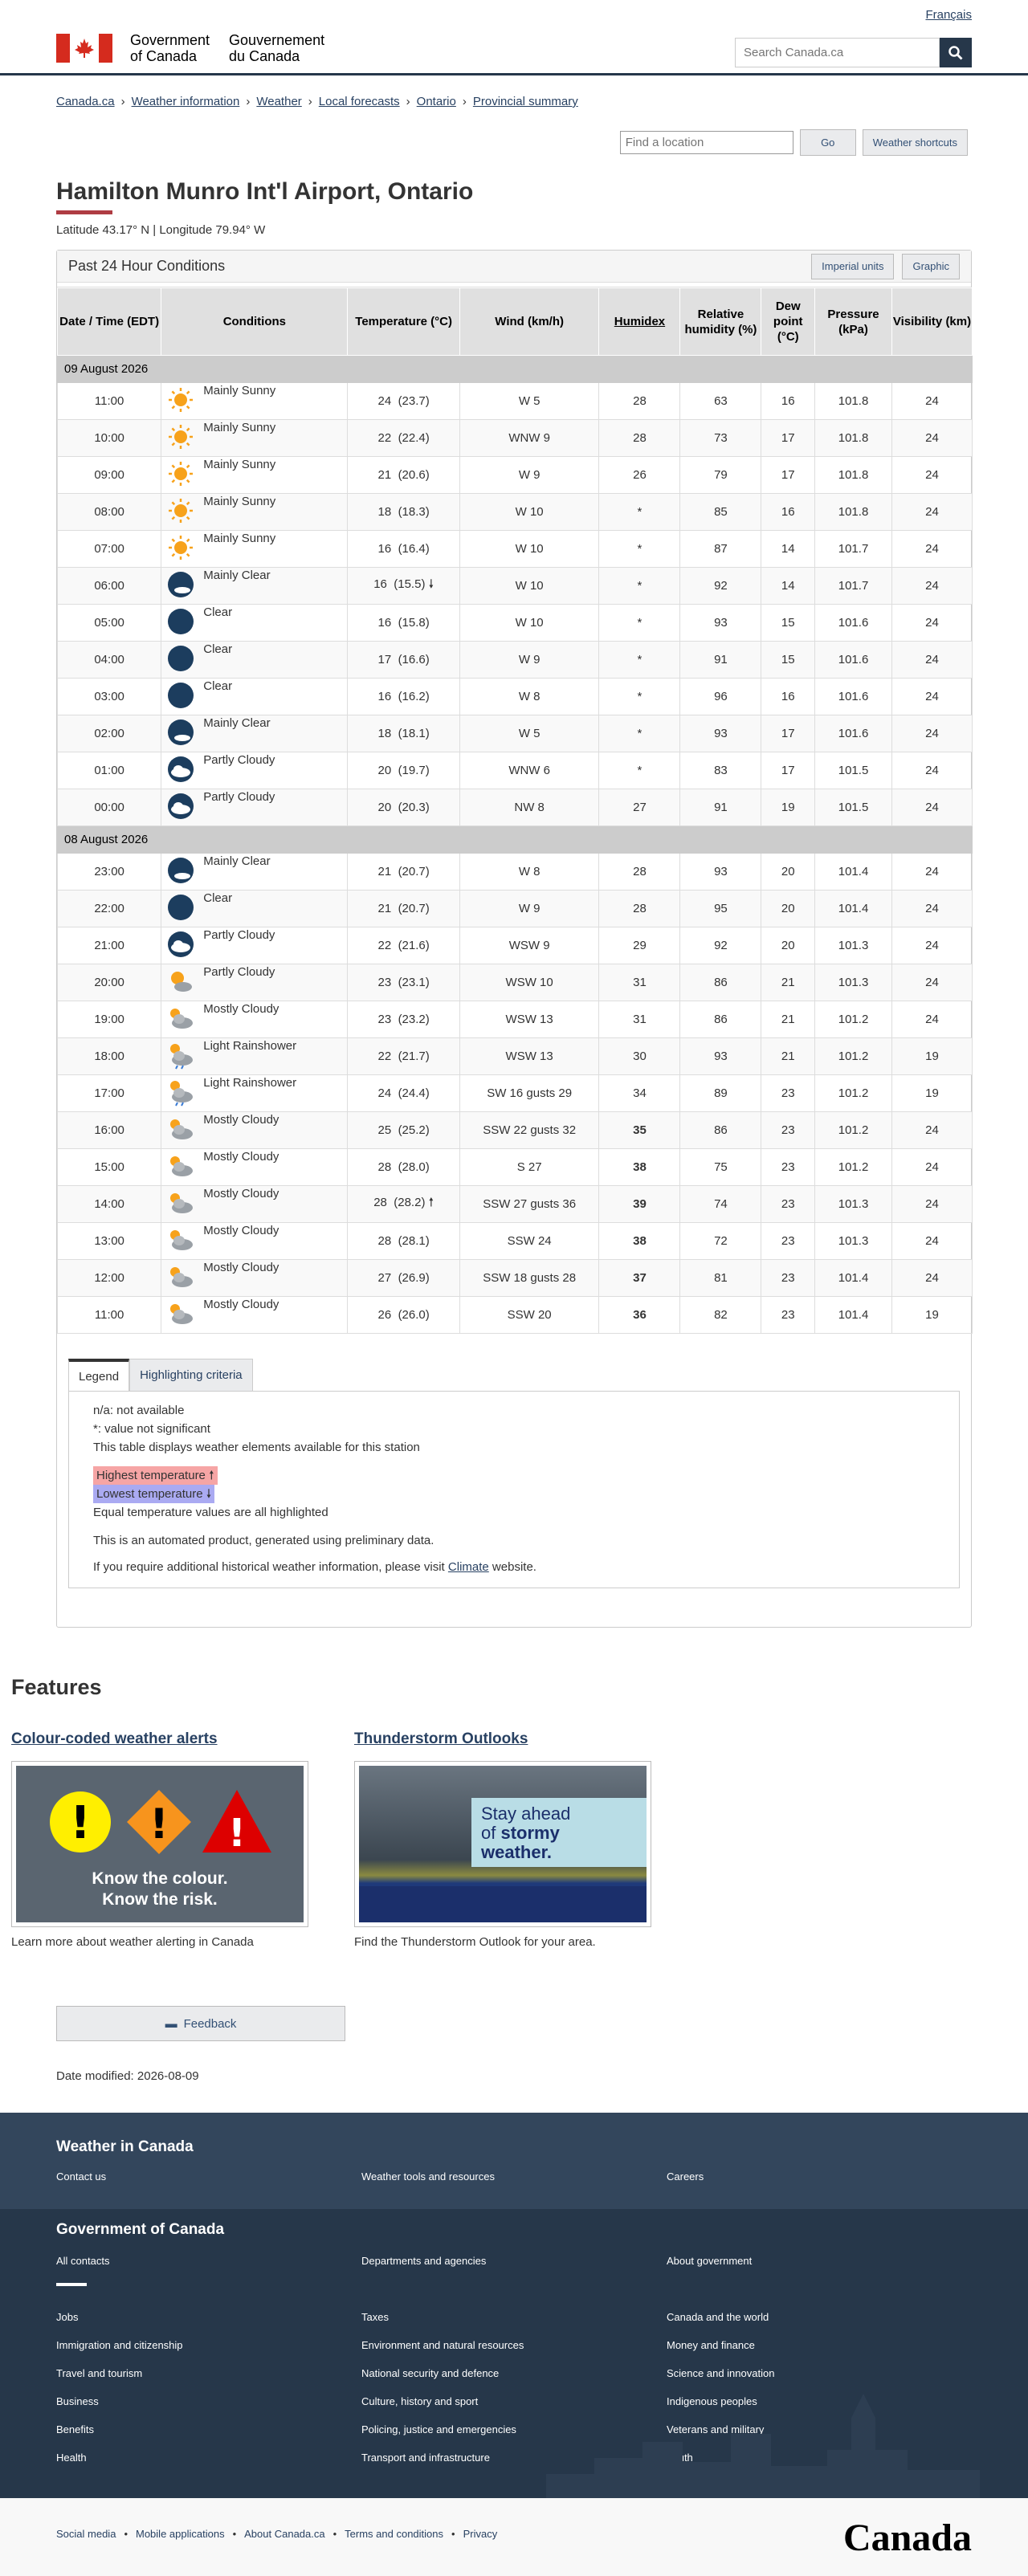 This screenshot has height=2576, width=1028. What do you see at coordinates (788, 401) in the screenshot?
I see `dewpoint-cell: 16` at bounding box center [788, 401].